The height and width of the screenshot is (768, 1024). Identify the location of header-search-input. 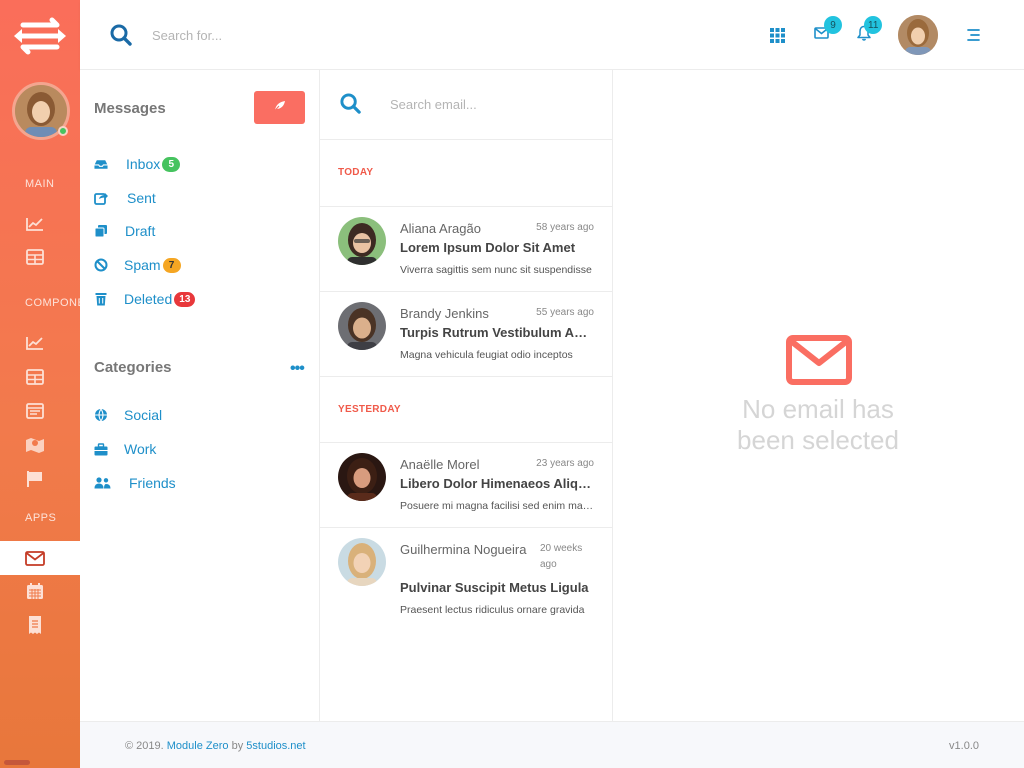
(302, 35).